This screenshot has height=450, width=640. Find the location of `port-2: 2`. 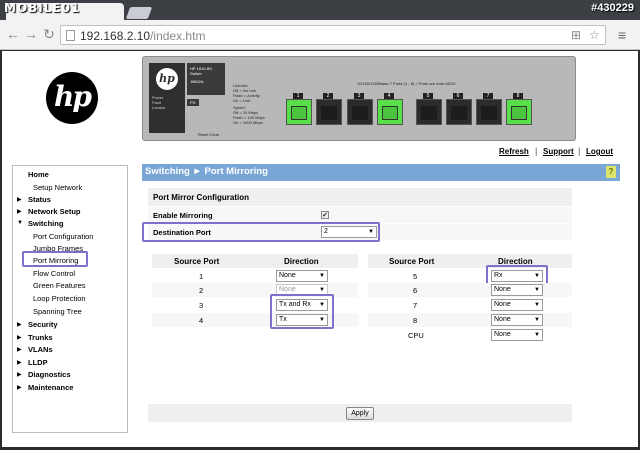

port-2: 2 is located at coordinates (329, 109).